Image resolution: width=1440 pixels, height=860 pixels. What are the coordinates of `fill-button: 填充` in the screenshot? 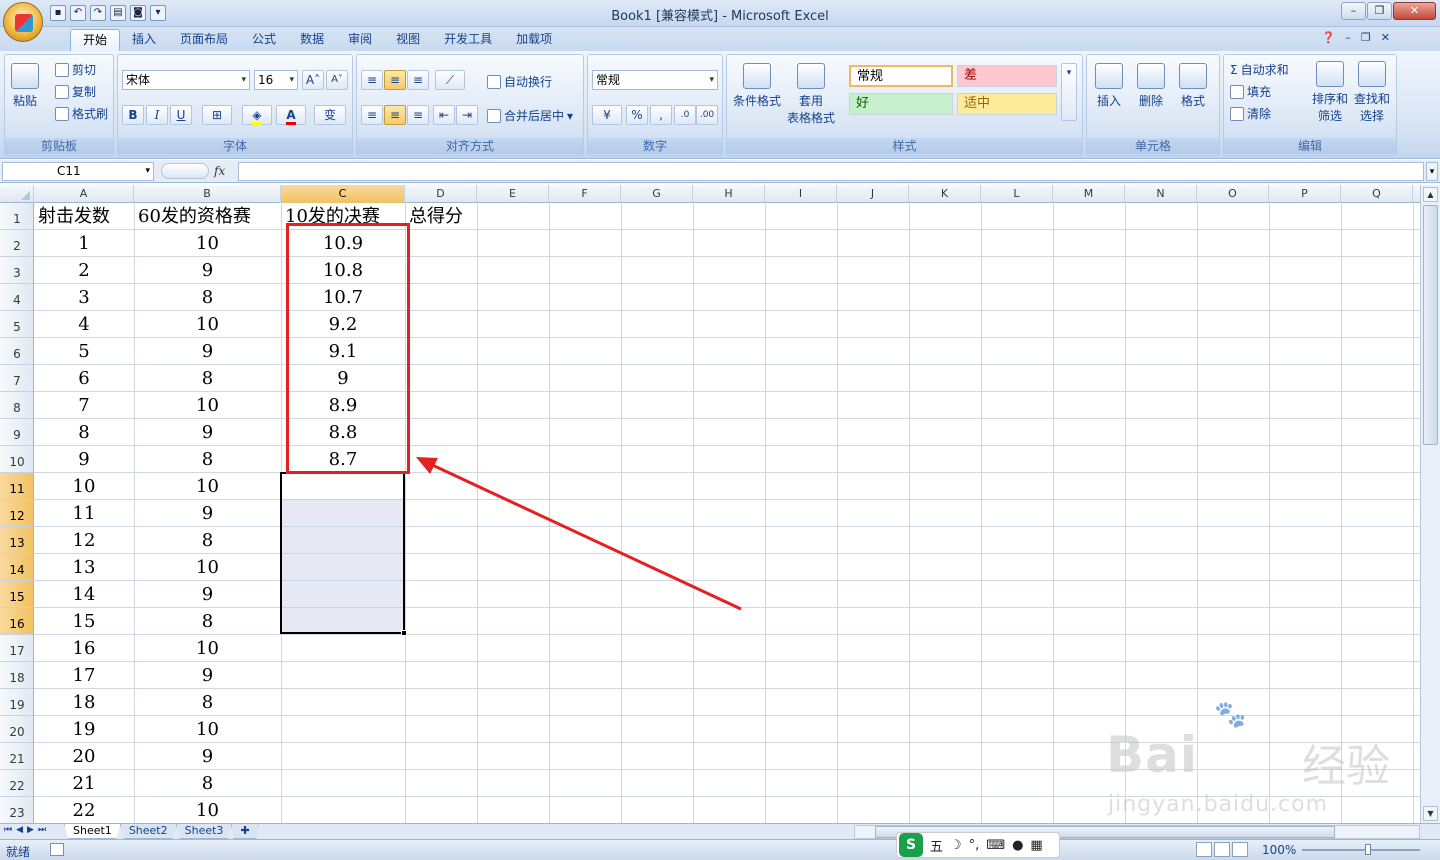 It's located at (1250, 91).